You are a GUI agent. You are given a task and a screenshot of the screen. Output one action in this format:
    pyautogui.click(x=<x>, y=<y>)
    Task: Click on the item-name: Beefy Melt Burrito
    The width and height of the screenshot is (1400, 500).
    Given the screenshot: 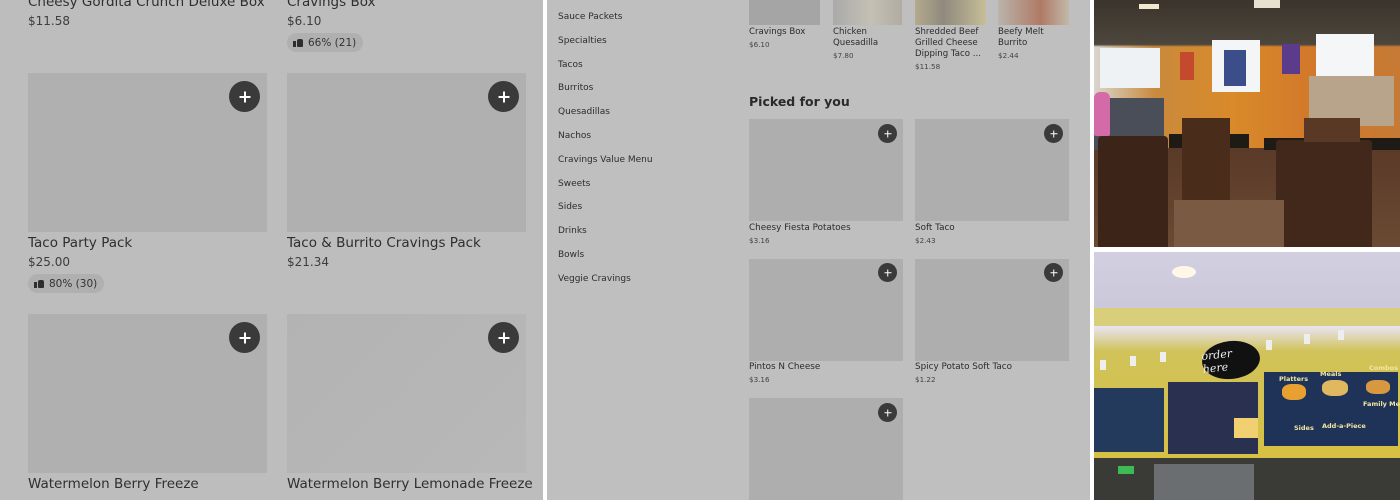 What is the action you would take?
    pyautogui.click(x=1034, y=38)
    